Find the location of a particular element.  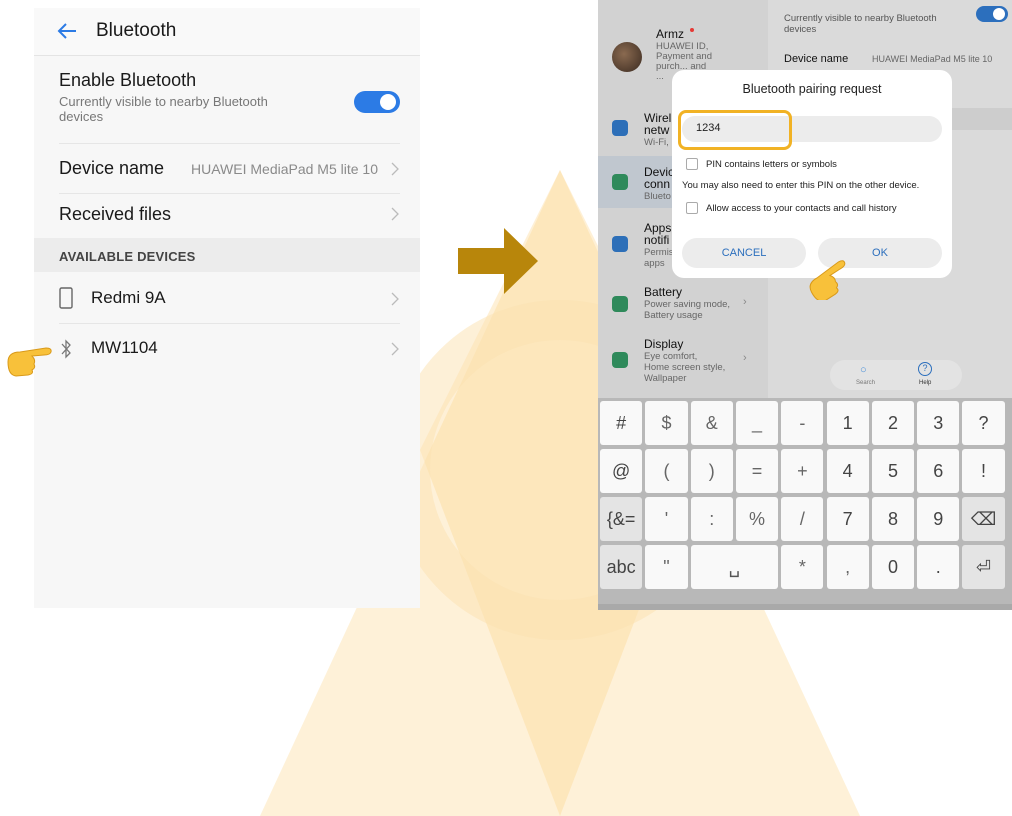

keyboard-key: 8 is located at coordinates (893, 519).